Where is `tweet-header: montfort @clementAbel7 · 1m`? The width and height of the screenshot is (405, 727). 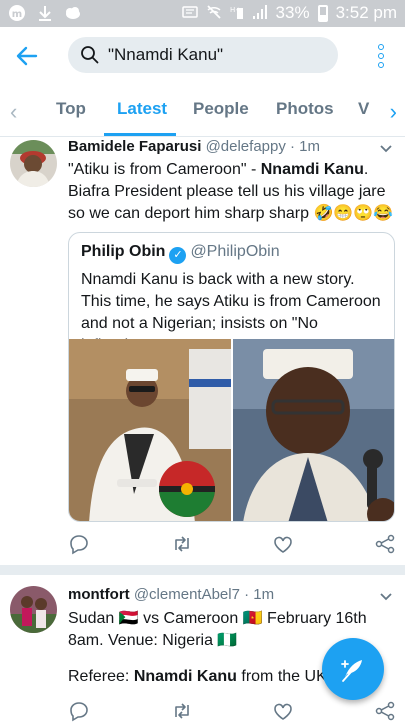
tweet-header: montfort @clementAbel7 · 1m is located at coordinates (171, 594).